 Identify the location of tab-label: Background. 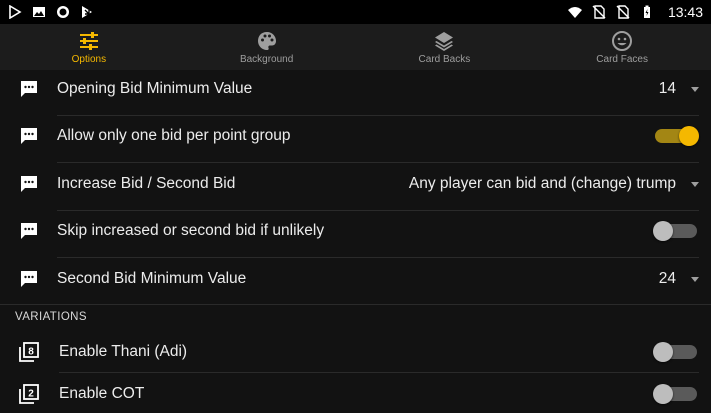
(266, 59).